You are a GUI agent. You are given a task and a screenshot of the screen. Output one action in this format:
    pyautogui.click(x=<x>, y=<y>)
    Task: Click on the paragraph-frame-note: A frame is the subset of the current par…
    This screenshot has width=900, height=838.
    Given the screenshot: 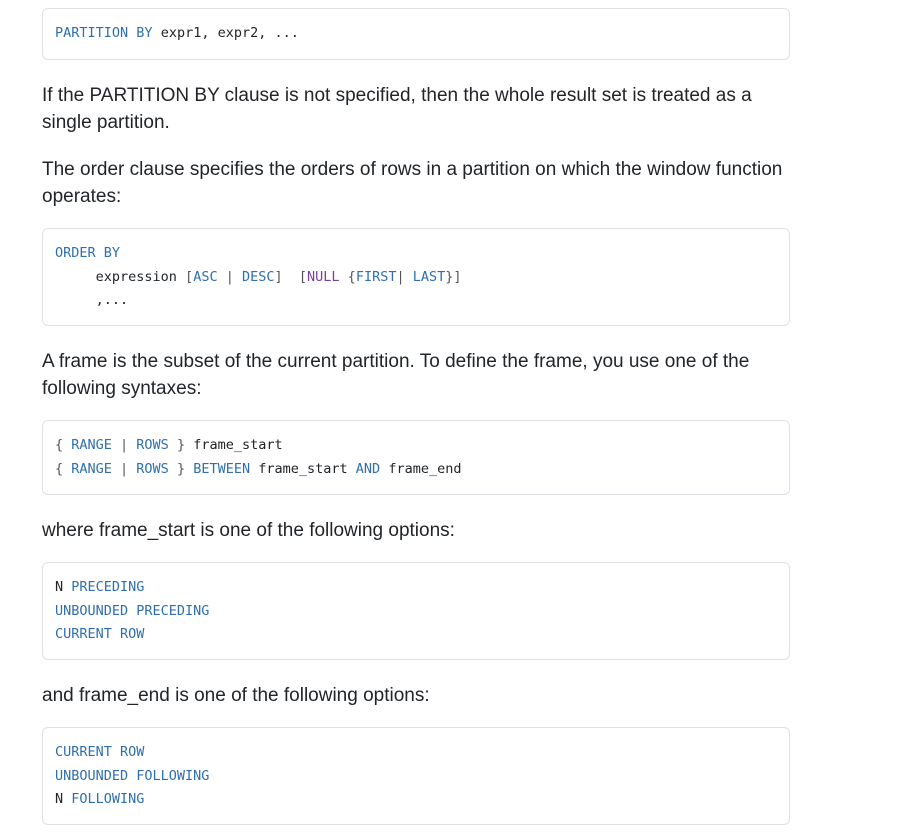 What is the action you would take?
    pyautogui.click(x=396, y=375)
    